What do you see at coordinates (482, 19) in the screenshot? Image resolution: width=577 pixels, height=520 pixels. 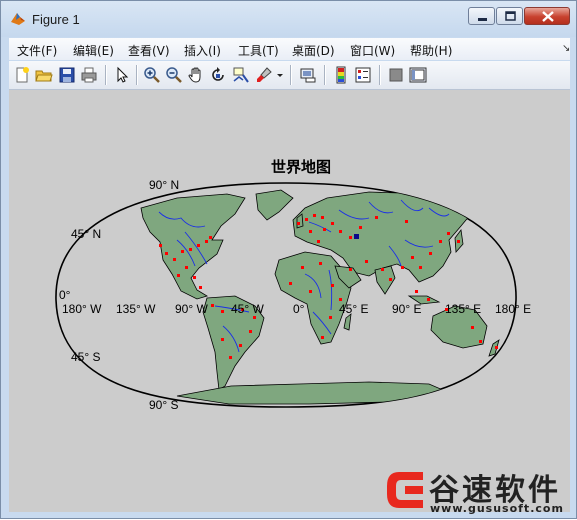 I see `minimize-icon` at bounding box center [482, 19].